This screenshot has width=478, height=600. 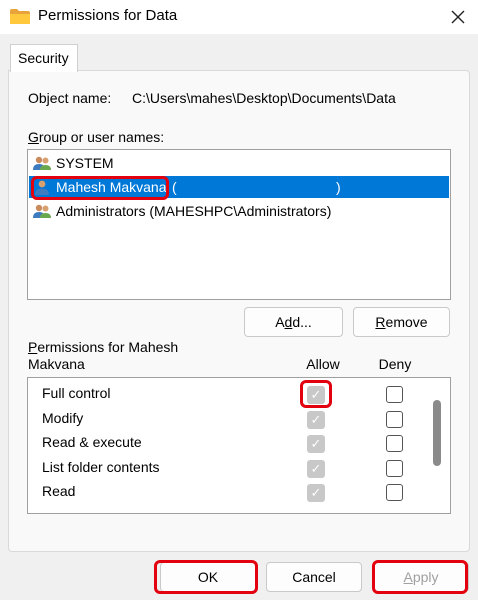 I want to click on tab-security-label: Security, so click(x=43, y=58).